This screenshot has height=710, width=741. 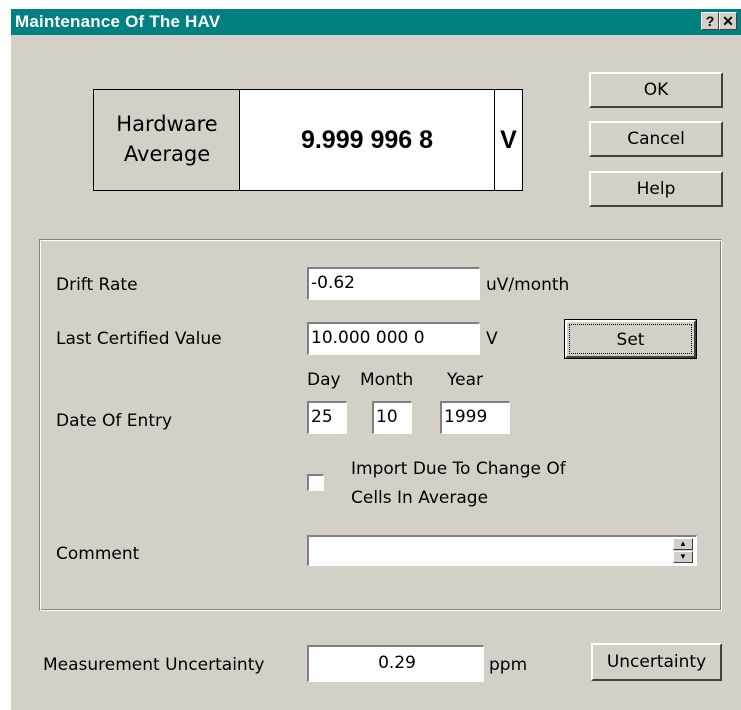 I want to click on help-question-icon: ?, so click(x=710, y=21).